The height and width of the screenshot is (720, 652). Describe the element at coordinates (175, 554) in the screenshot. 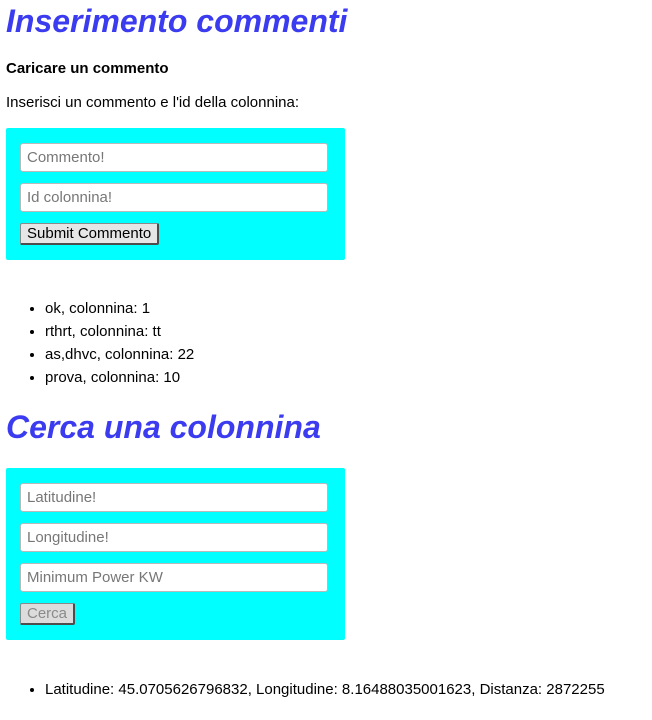

I see `search-form-panel: Cerca` at that location.